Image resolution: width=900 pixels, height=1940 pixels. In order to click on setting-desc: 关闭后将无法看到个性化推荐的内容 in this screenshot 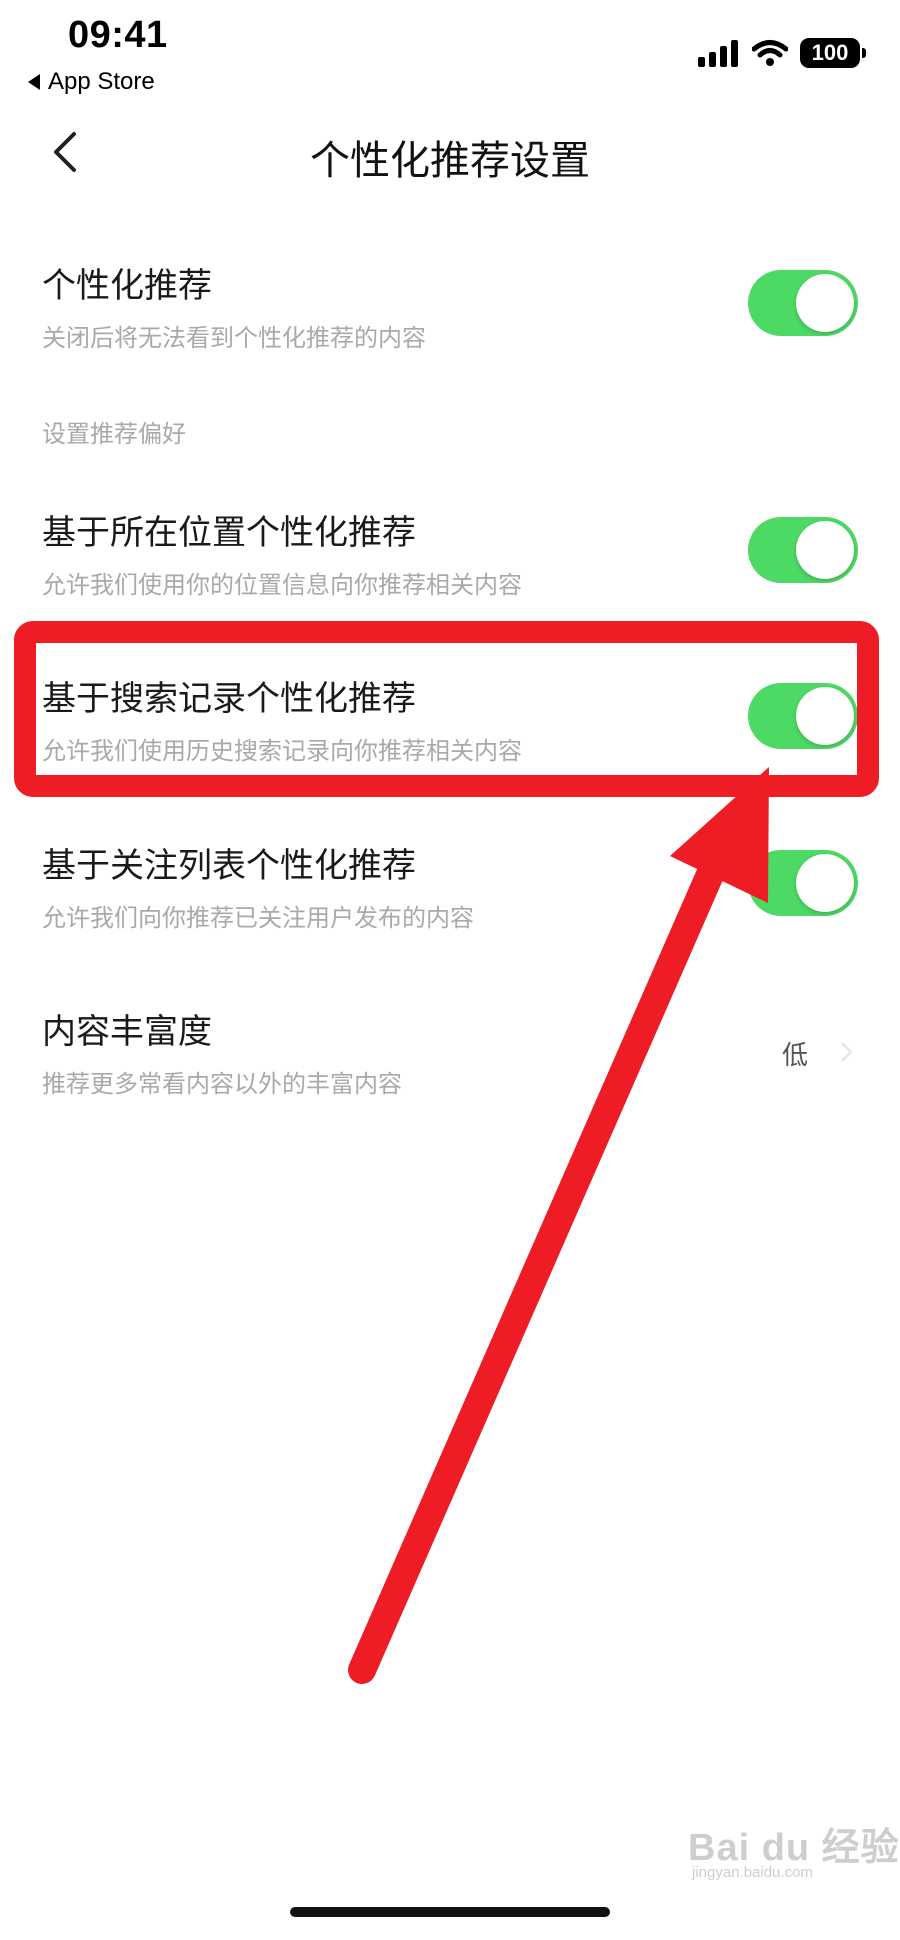, I will do `click(234, 338)`.